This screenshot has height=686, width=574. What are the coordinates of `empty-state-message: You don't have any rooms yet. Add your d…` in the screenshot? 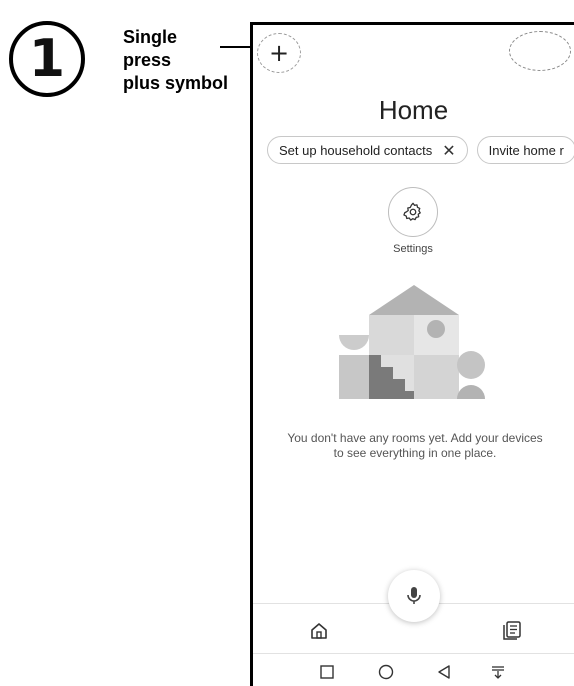 It's located at (415, 445).